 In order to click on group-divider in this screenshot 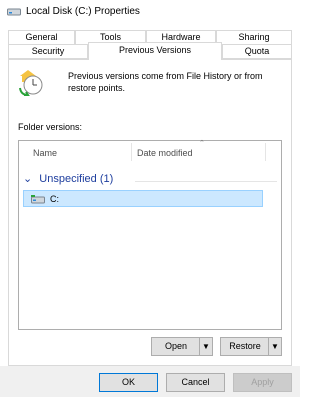, I will do `click(206, 181)`.